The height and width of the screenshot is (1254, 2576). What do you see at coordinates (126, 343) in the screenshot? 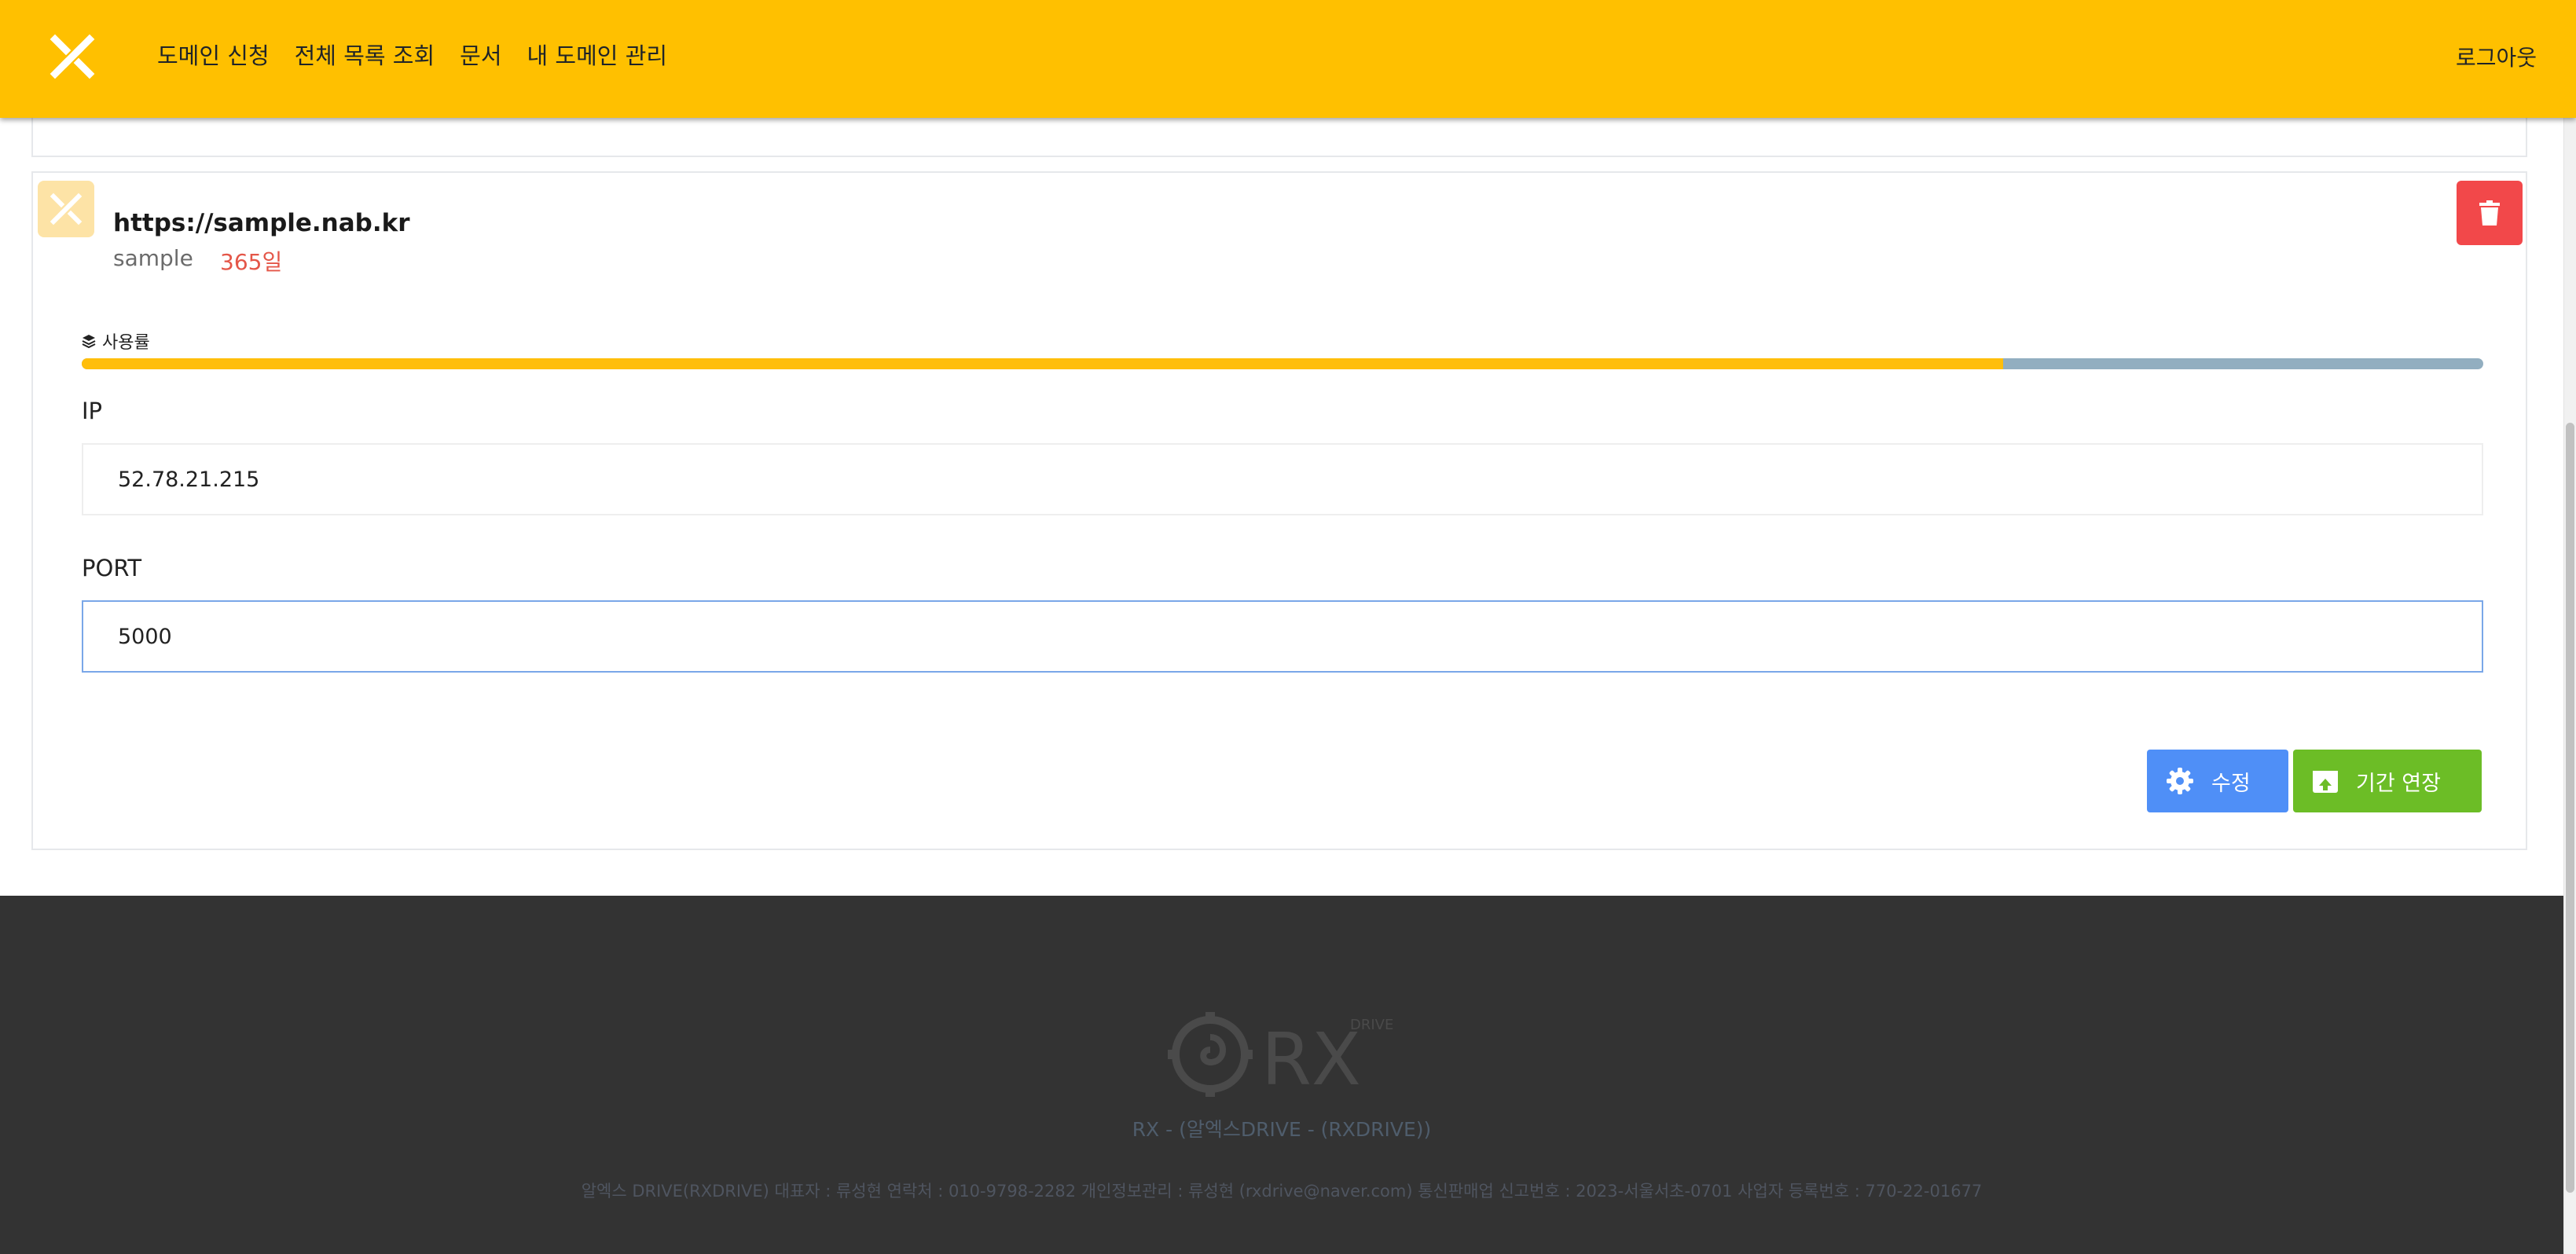
I see `usage-label-text: 사용률` at bounding box center [126, 343].